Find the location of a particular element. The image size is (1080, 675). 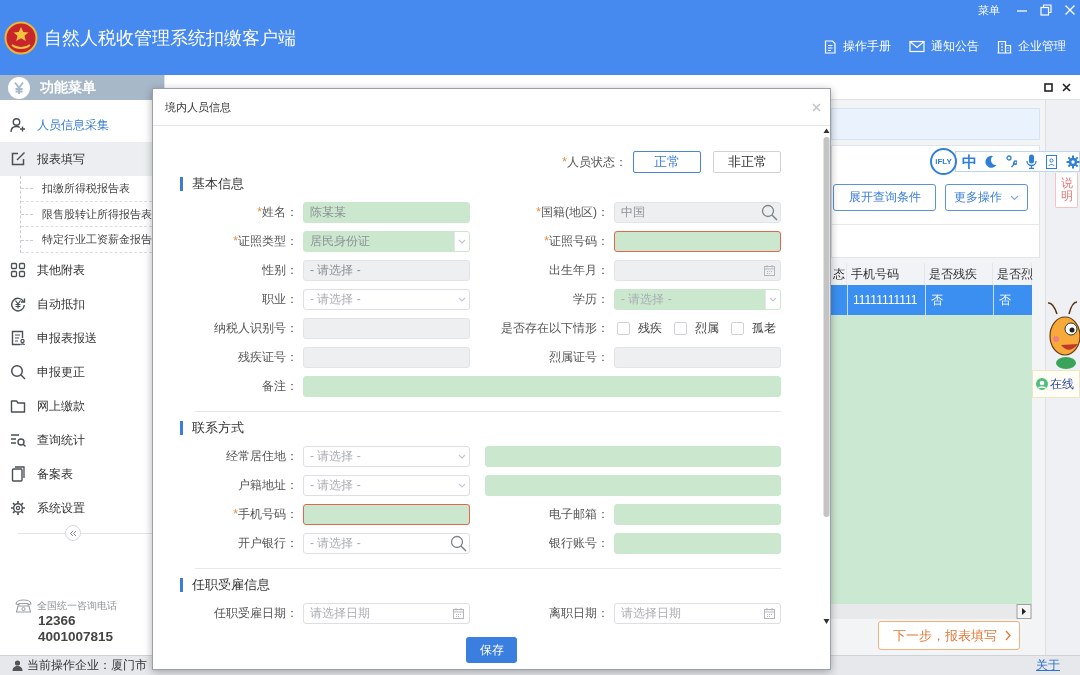

close-button is located at coordinates (1066, 87).